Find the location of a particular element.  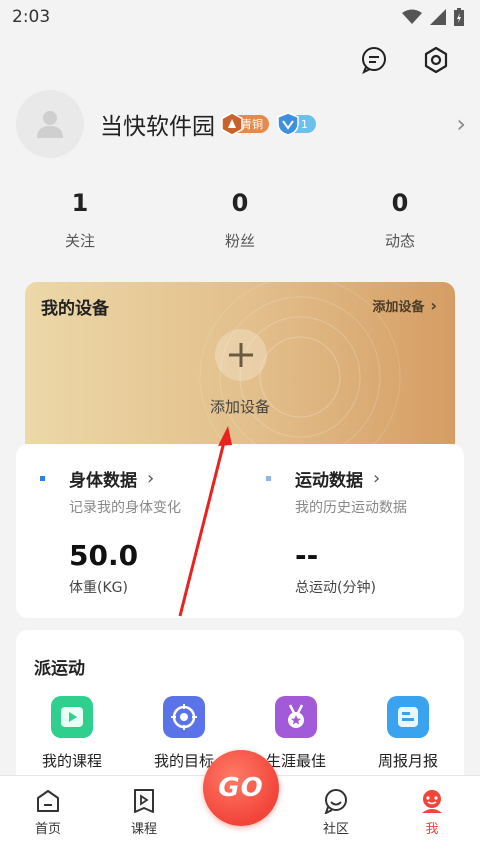

username: 当快软件园 is located at coordinates (157, 127).